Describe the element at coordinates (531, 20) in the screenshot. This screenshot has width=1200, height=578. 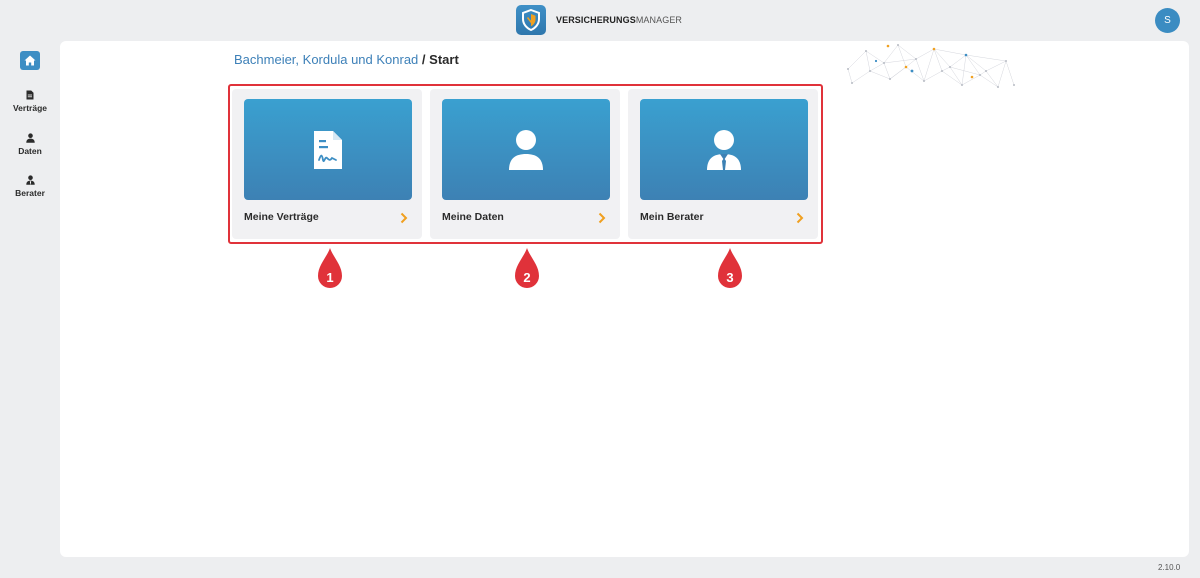
I see `shield-logo-icon` at that location.